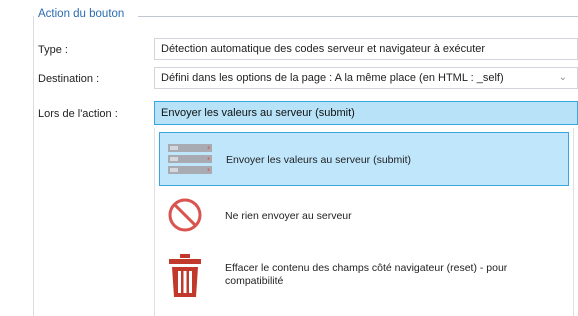  What do you see at coordinates (78, 114) in the screenshot?
I see `action-label: Lors de l'action :` at bounding box center [78, 114].